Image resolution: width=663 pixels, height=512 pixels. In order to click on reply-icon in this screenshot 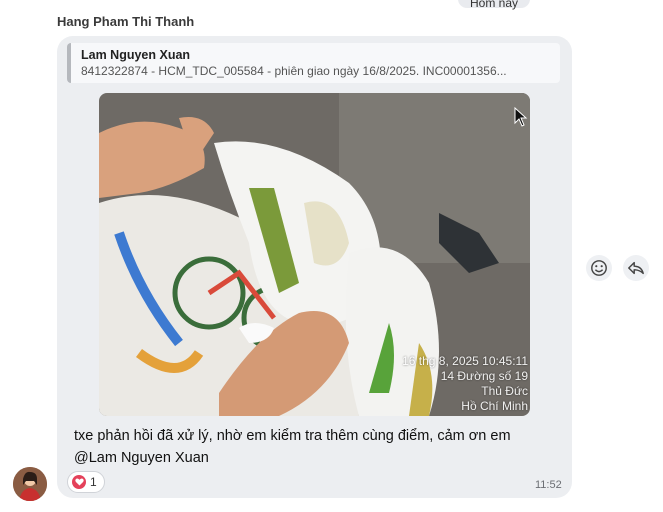, I will do `click(636, 268)`.